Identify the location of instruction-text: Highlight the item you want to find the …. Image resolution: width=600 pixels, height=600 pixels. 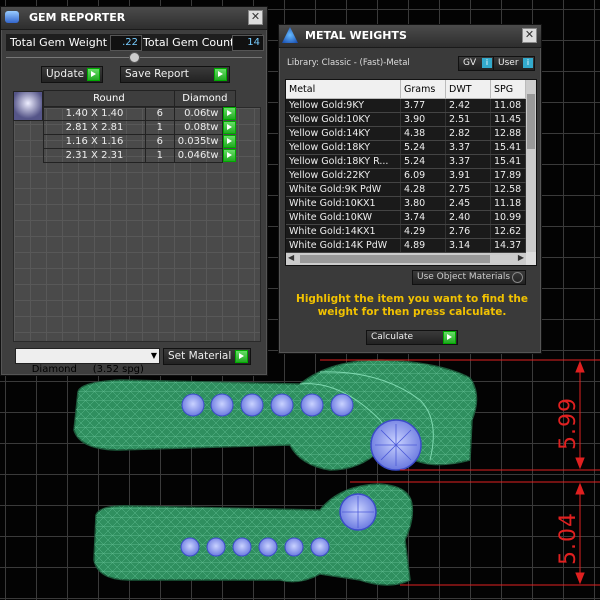
(412, 305).